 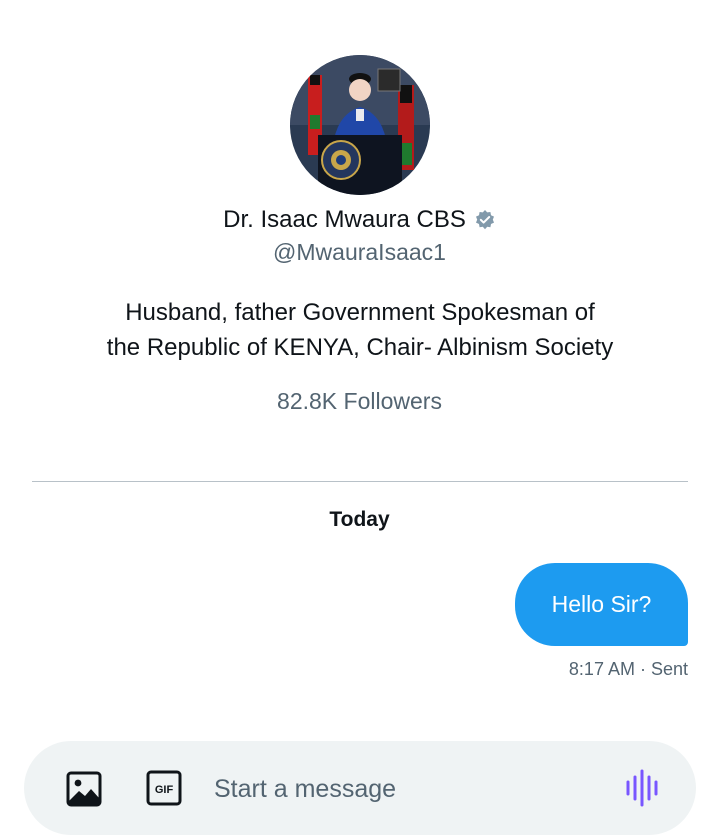 I want to click on message-composer: GIF, so click(x=360, y=788).